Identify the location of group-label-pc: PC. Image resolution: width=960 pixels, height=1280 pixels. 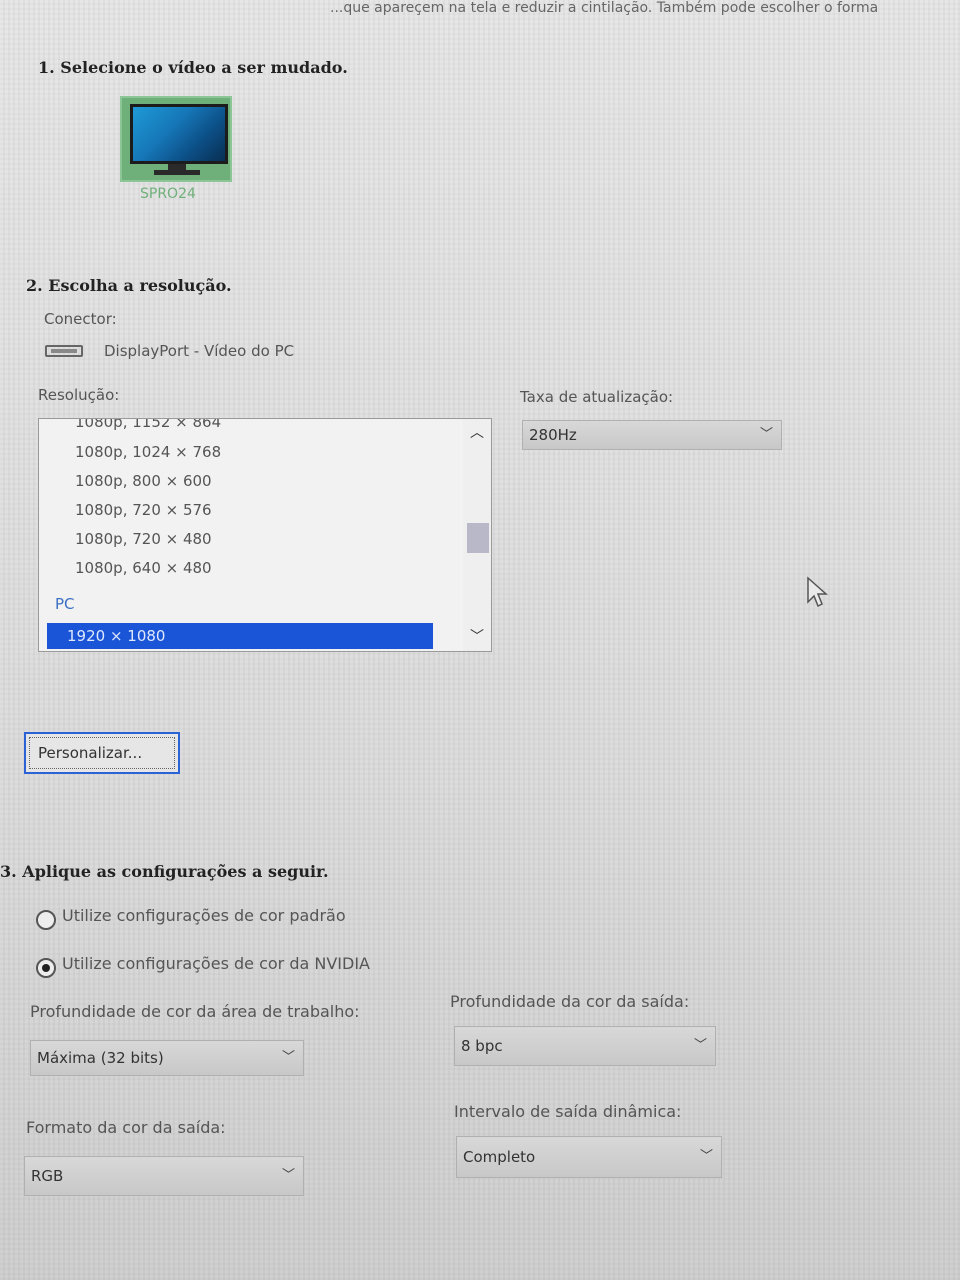
(65, 604).